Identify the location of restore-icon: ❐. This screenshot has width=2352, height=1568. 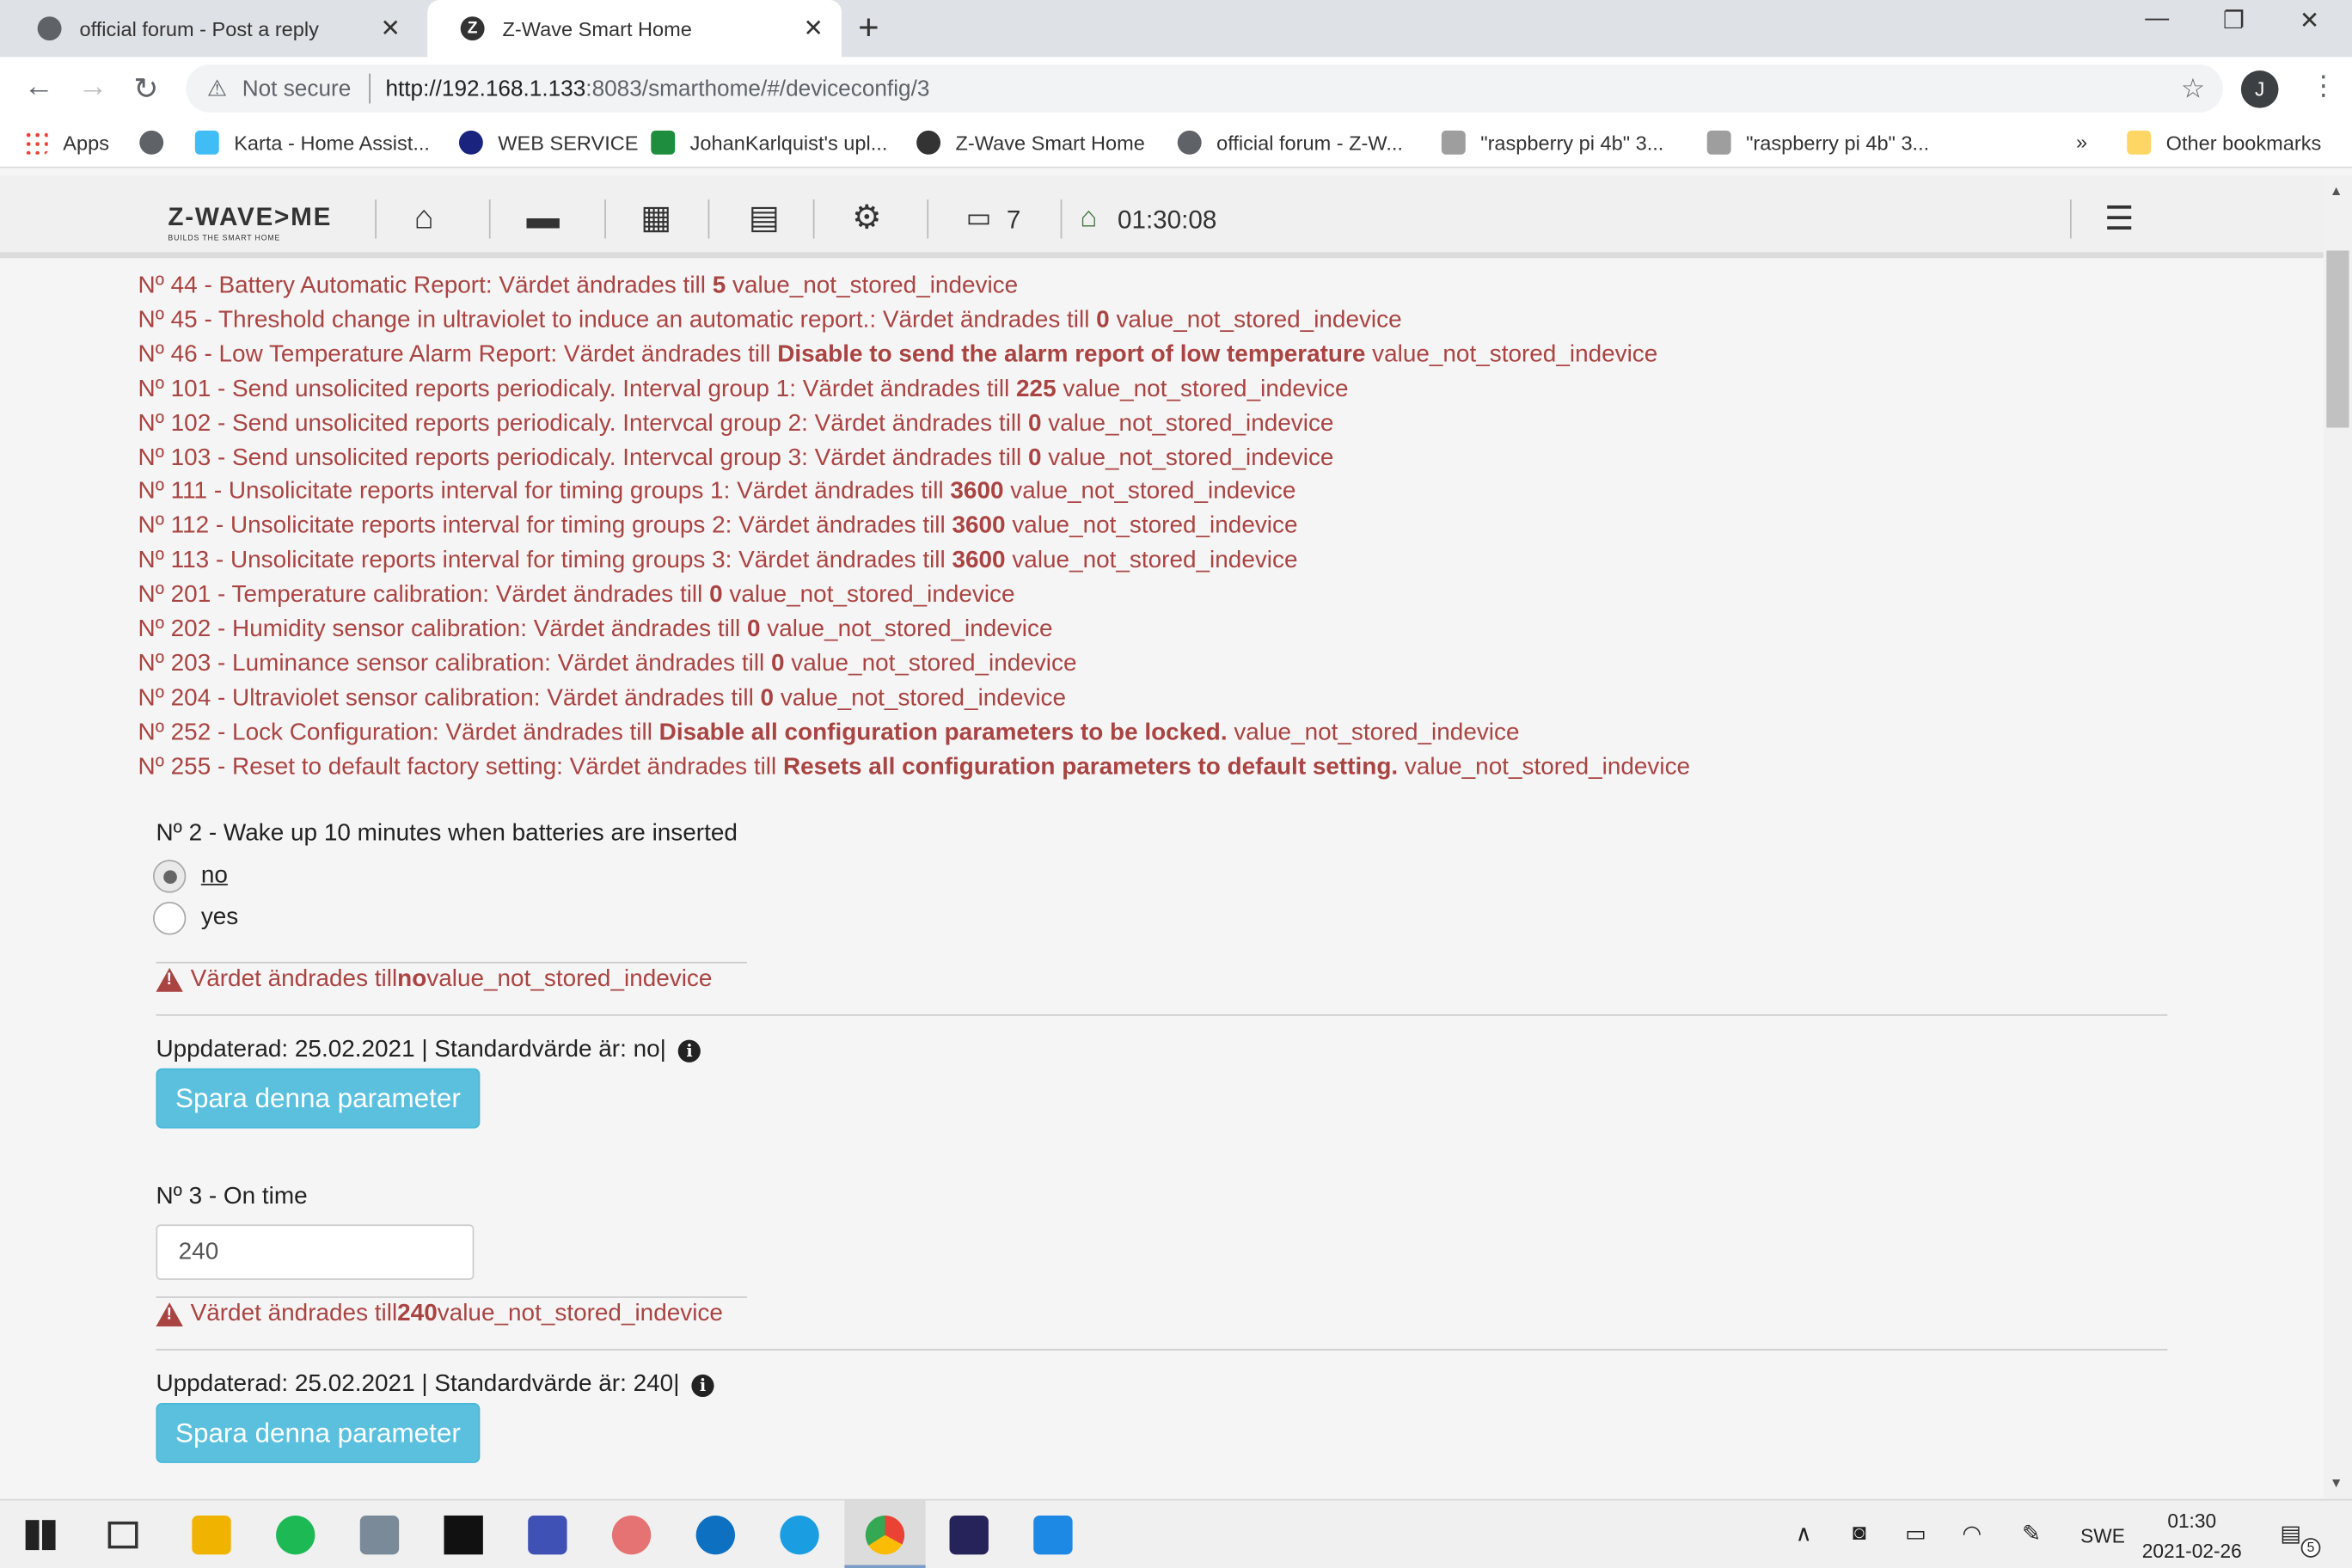
(2234, 21).